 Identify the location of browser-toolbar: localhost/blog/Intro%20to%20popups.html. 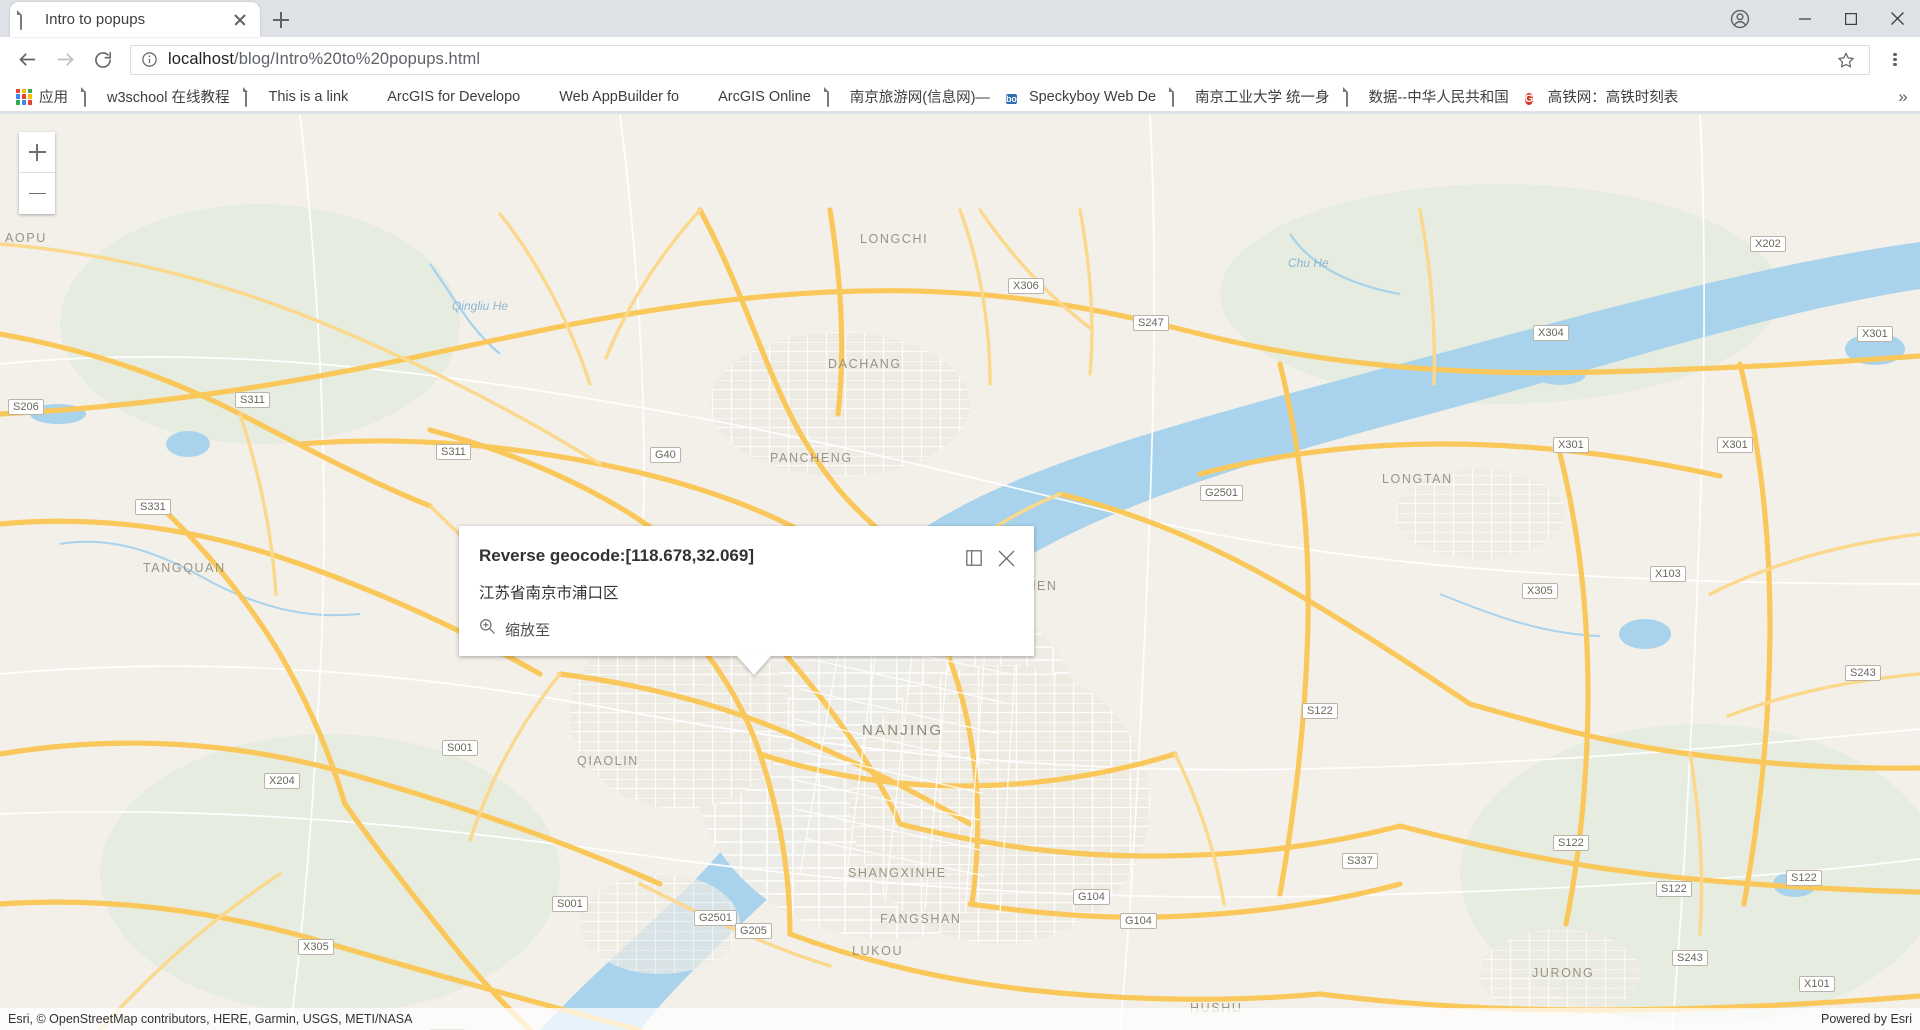
(960, 59).